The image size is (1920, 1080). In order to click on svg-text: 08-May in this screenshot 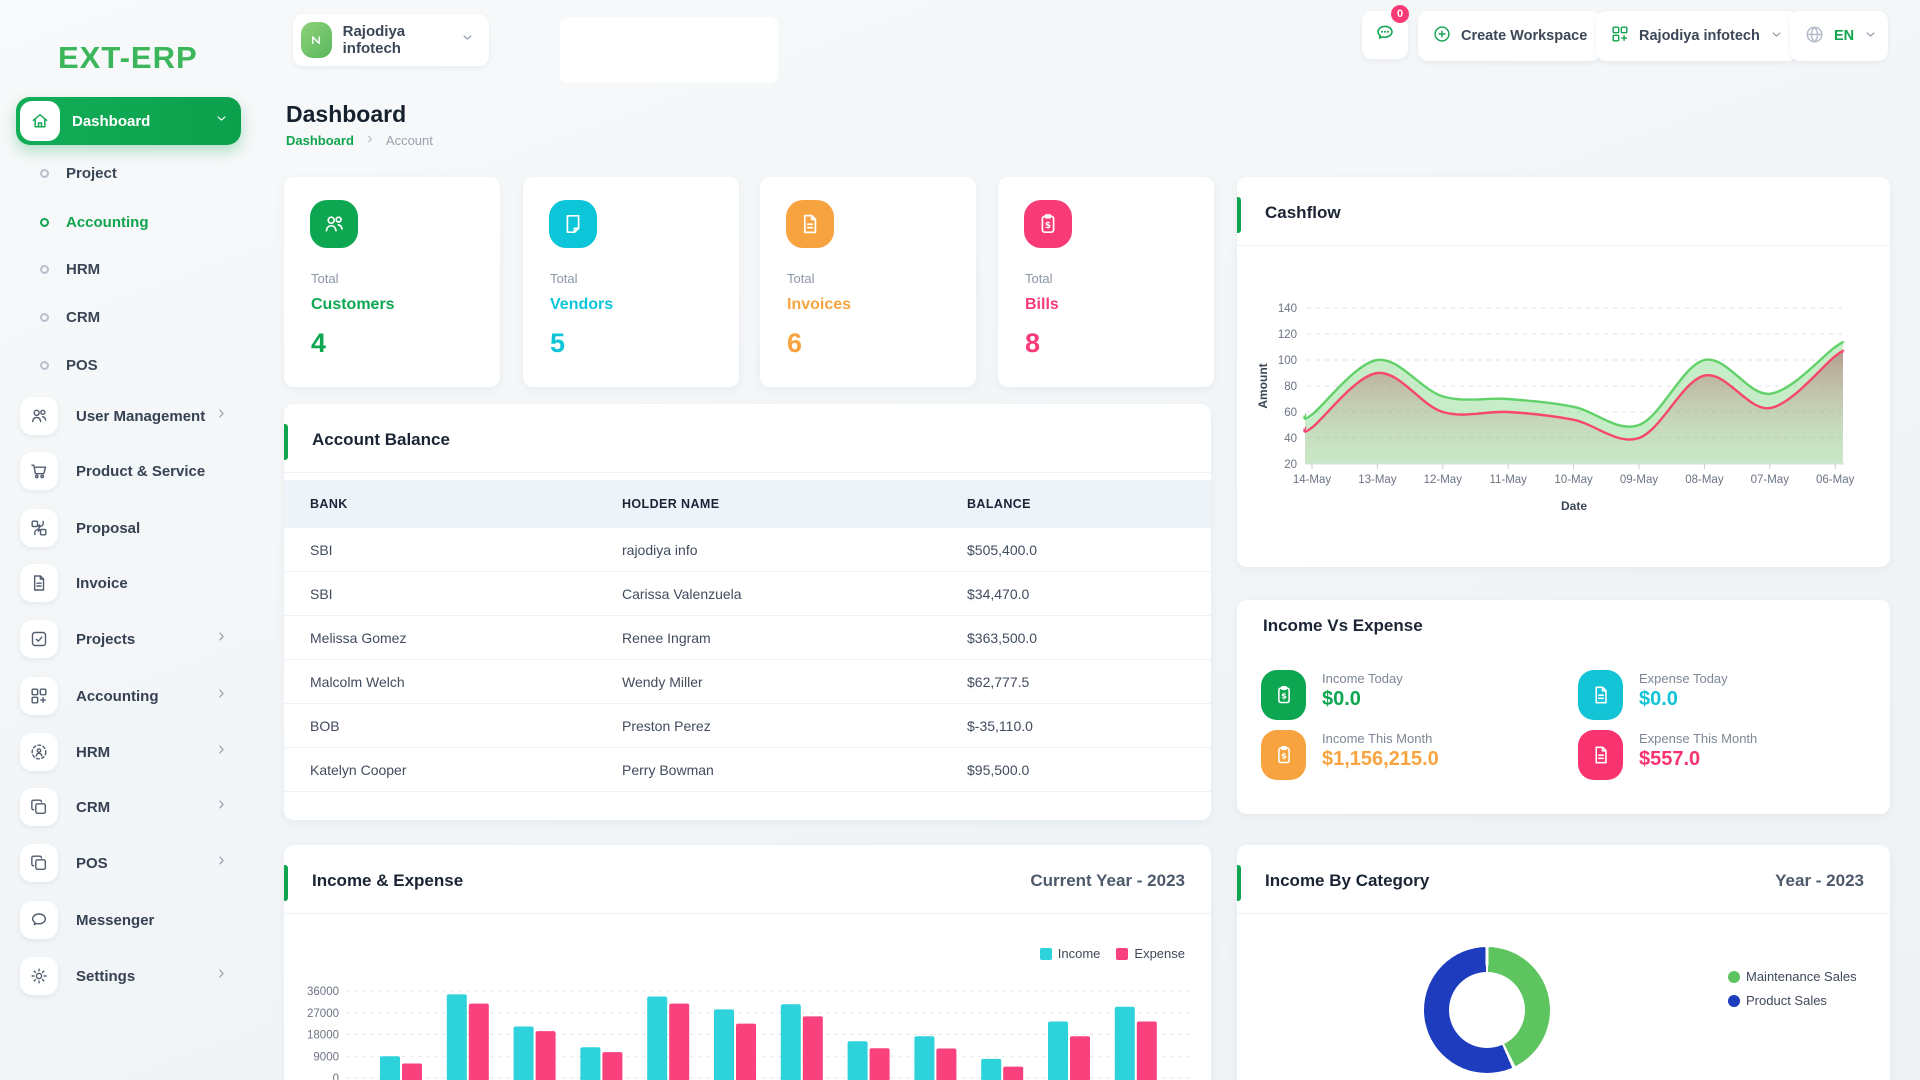, I will do `click(1704, 480)`.